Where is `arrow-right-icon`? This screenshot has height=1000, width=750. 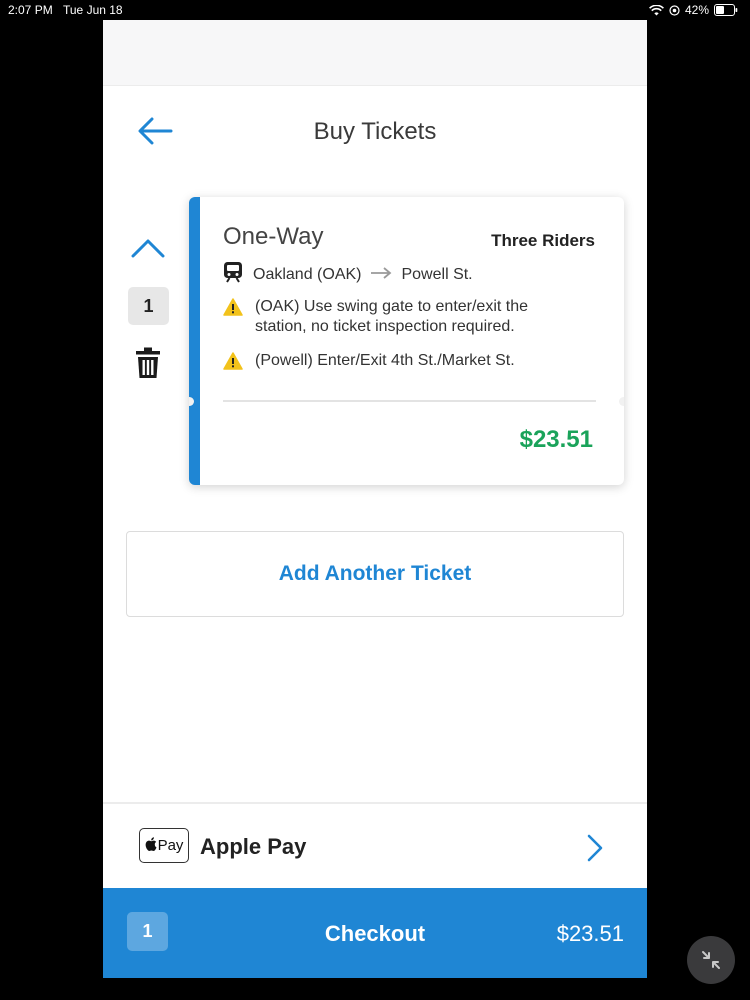 arrow-right-icon is located at coordinates (381, 275).